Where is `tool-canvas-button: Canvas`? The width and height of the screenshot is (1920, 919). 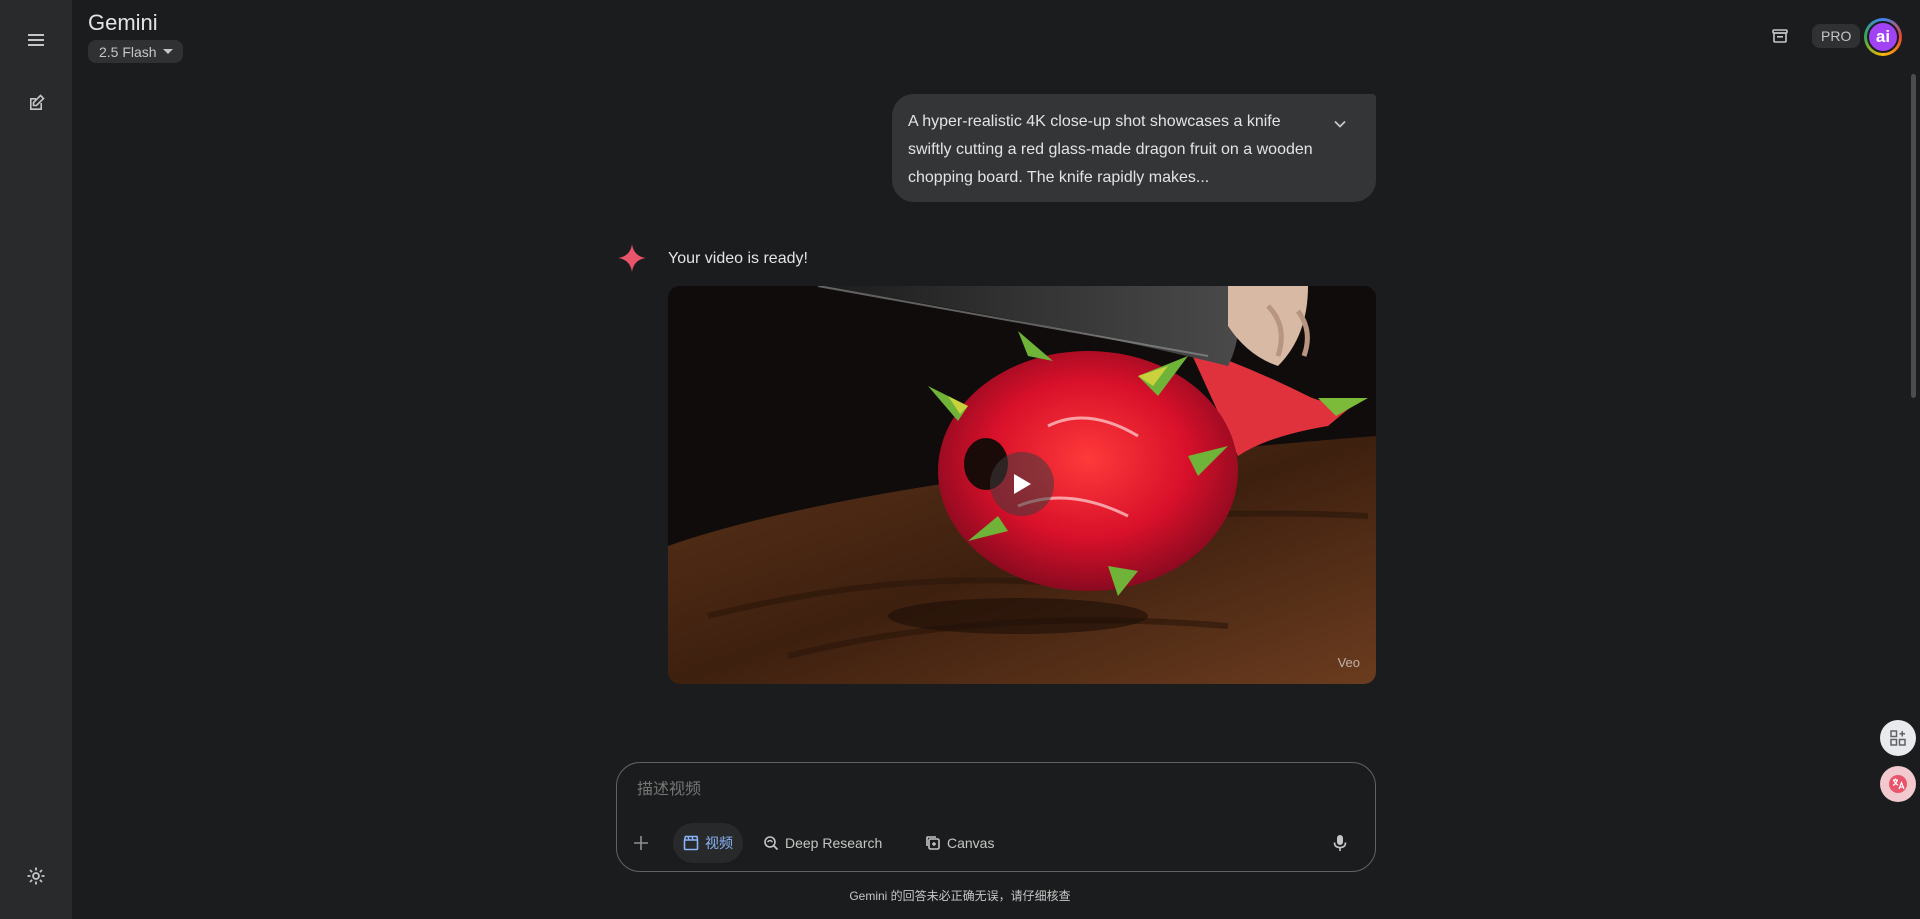 tool-canvas-button: Canvas is located at coordinates (959, 843).